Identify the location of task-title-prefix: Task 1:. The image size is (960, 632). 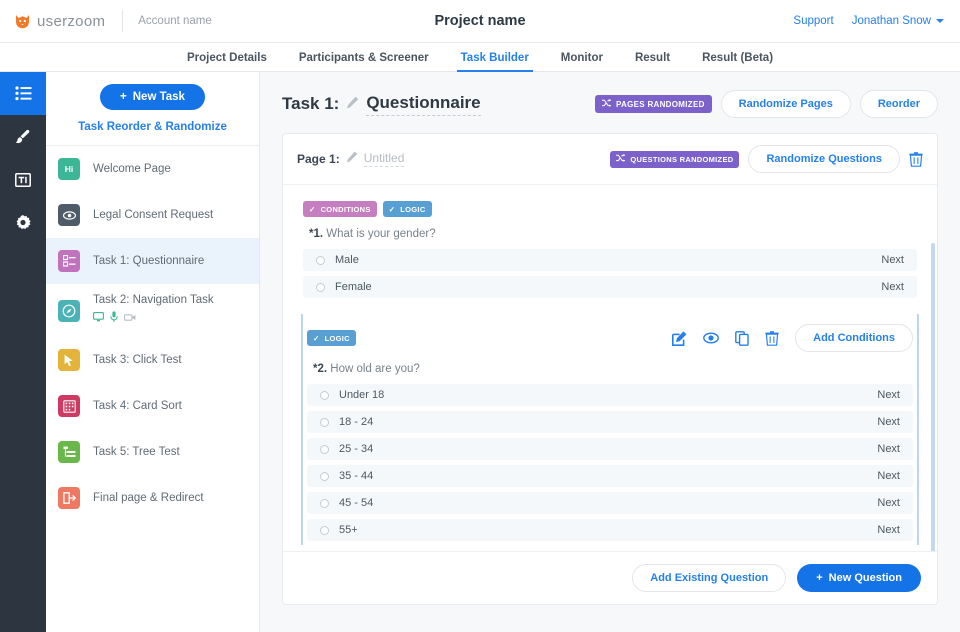
(311, 103).